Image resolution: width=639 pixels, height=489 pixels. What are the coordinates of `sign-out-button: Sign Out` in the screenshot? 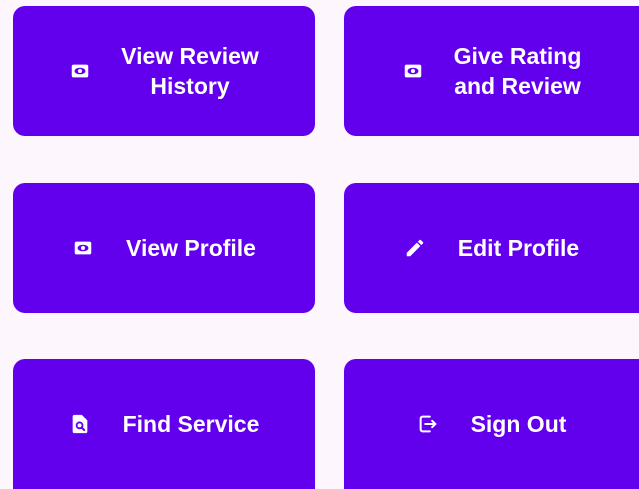 It's located at (491, 424).